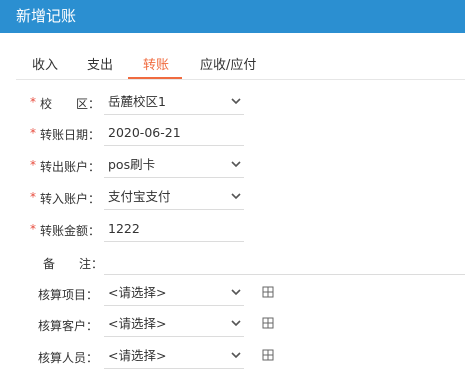 This screenshot has height=379, width=465. Describe the element at coordinates (132, 164) in the screenshot. I see `out-account-value: pos刷卡` at that location.